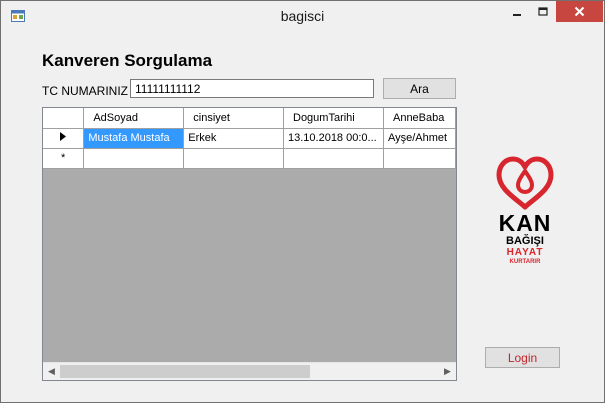 The image size is (605, 403). What do you see at coordinates (525, 183) in the screenshot?
I see `blood-drop-heart-icon` at bounding box center [525, 183].